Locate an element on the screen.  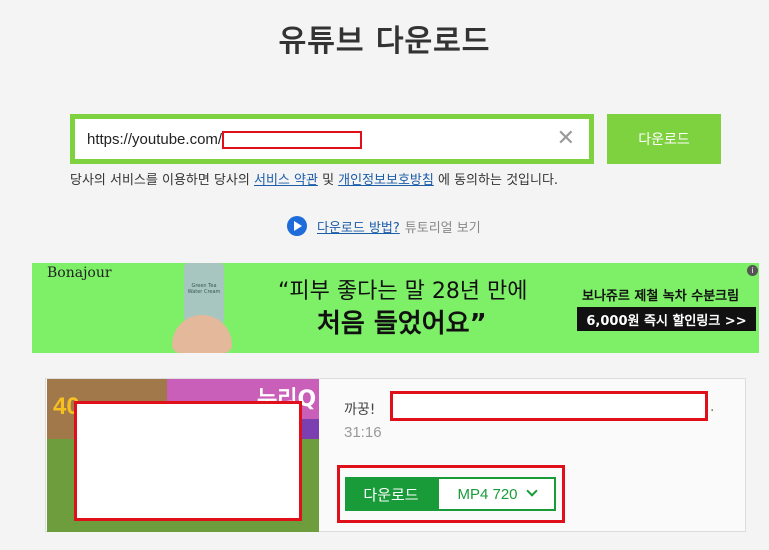
video-download-button: 다운로드 is located at coordinates (391, 494).